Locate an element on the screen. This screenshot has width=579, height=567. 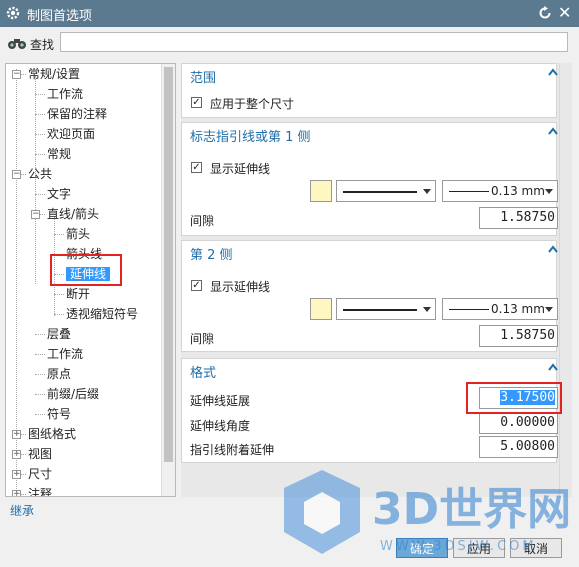
tree-item: 常规/设置 is located at coordinates (54, 74).